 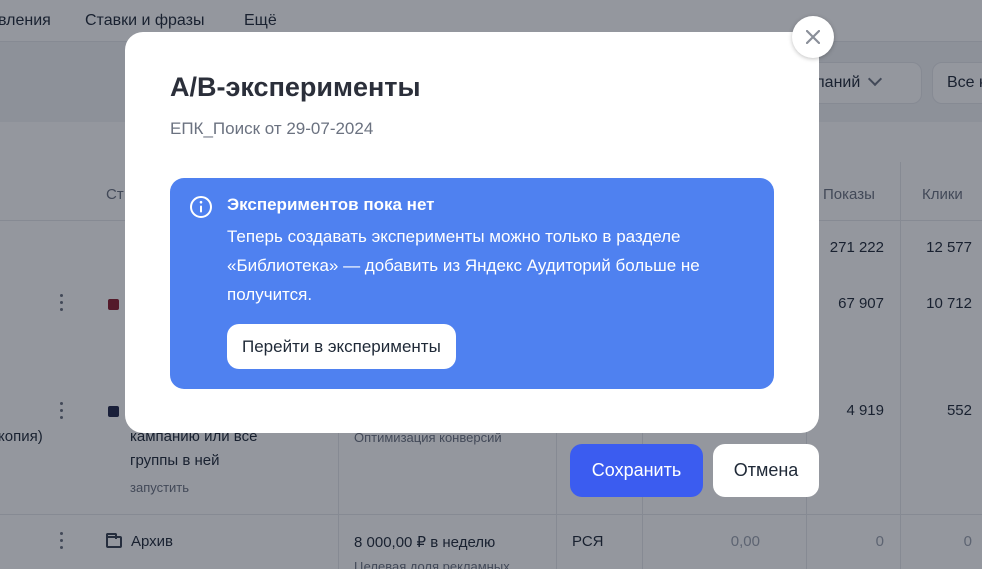 I want to click on info-icon, so click(x=201, y=207).